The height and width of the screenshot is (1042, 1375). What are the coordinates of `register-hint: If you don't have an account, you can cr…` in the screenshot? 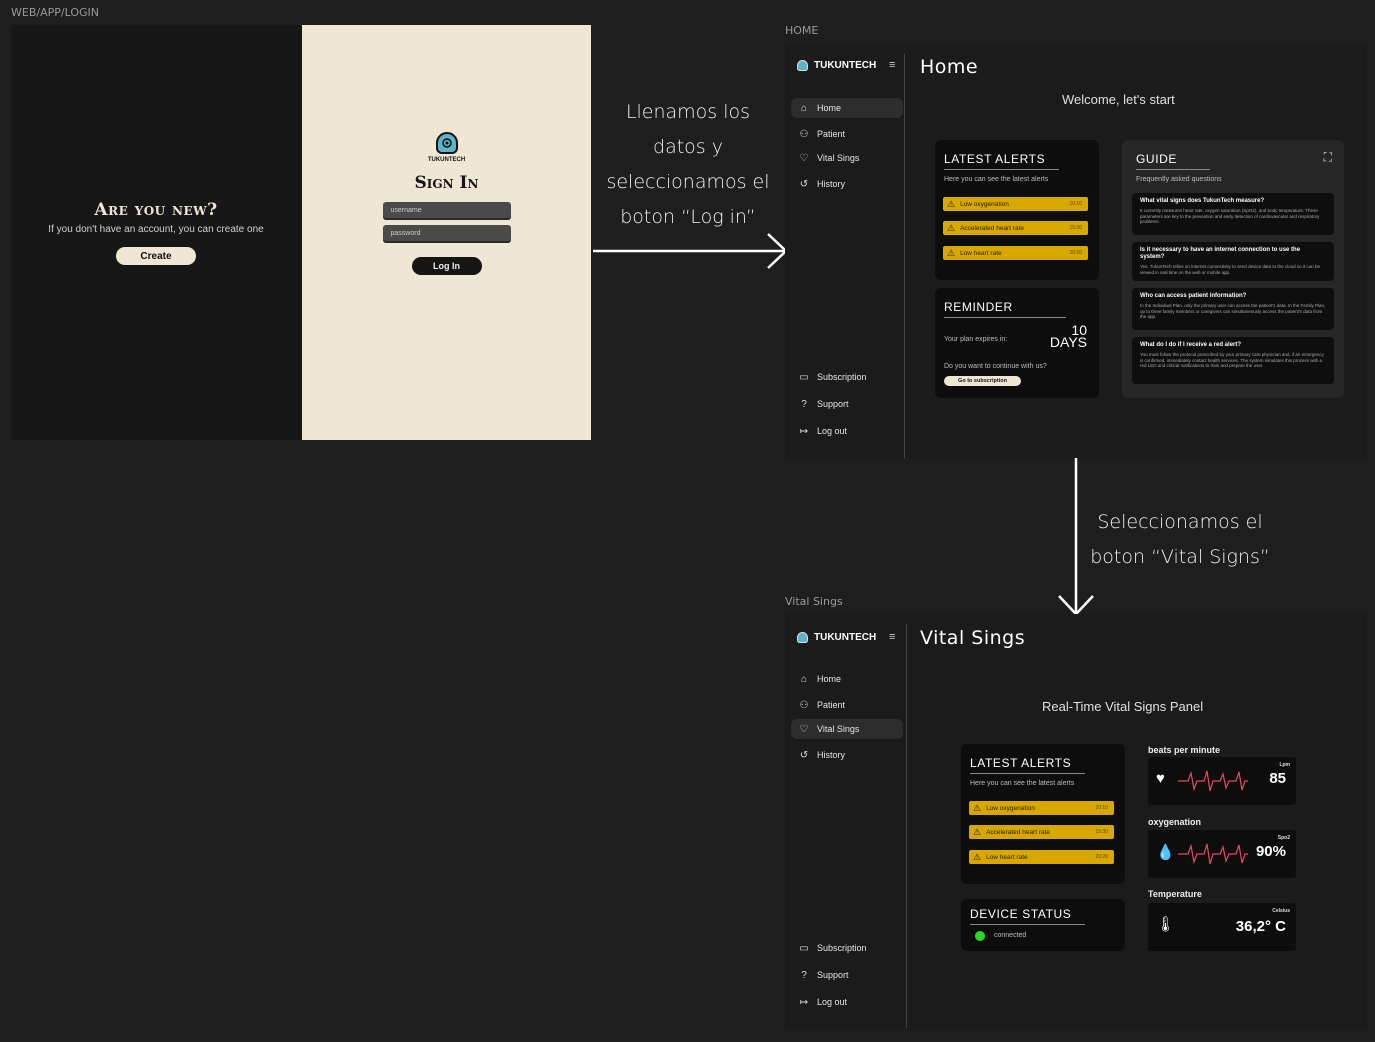 It's located at (156, 229).